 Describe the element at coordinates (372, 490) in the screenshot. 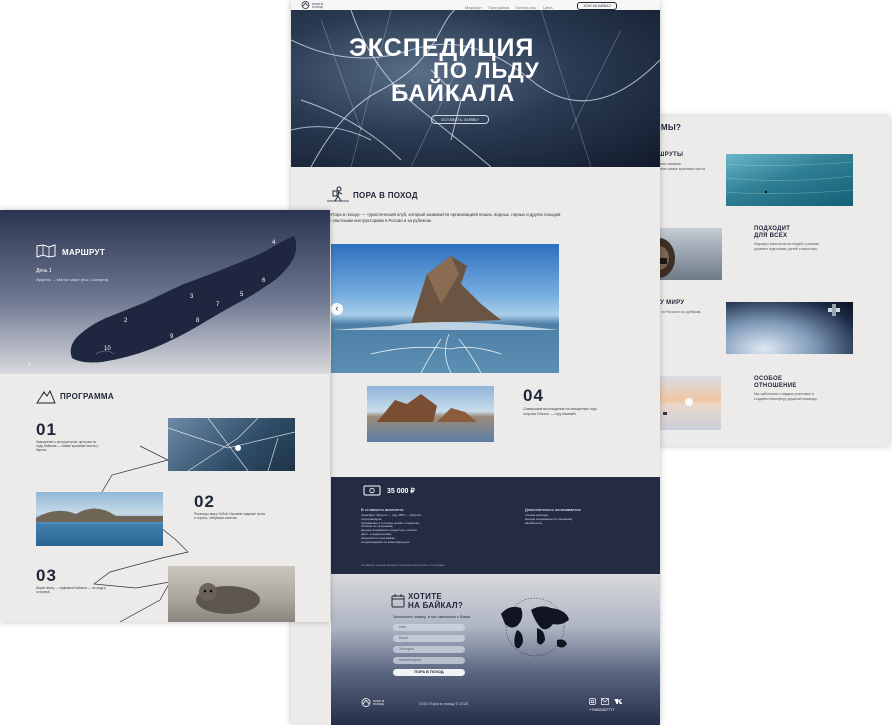

I see `money-icon` at that location.